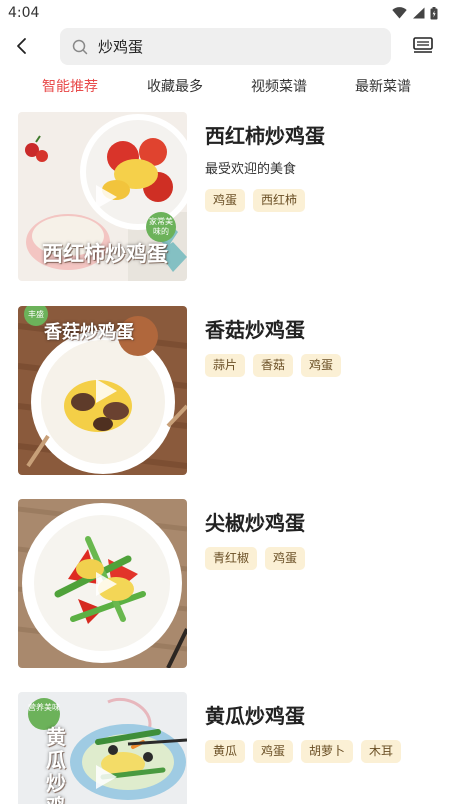  I want to click on back-button, so click(22, 46).